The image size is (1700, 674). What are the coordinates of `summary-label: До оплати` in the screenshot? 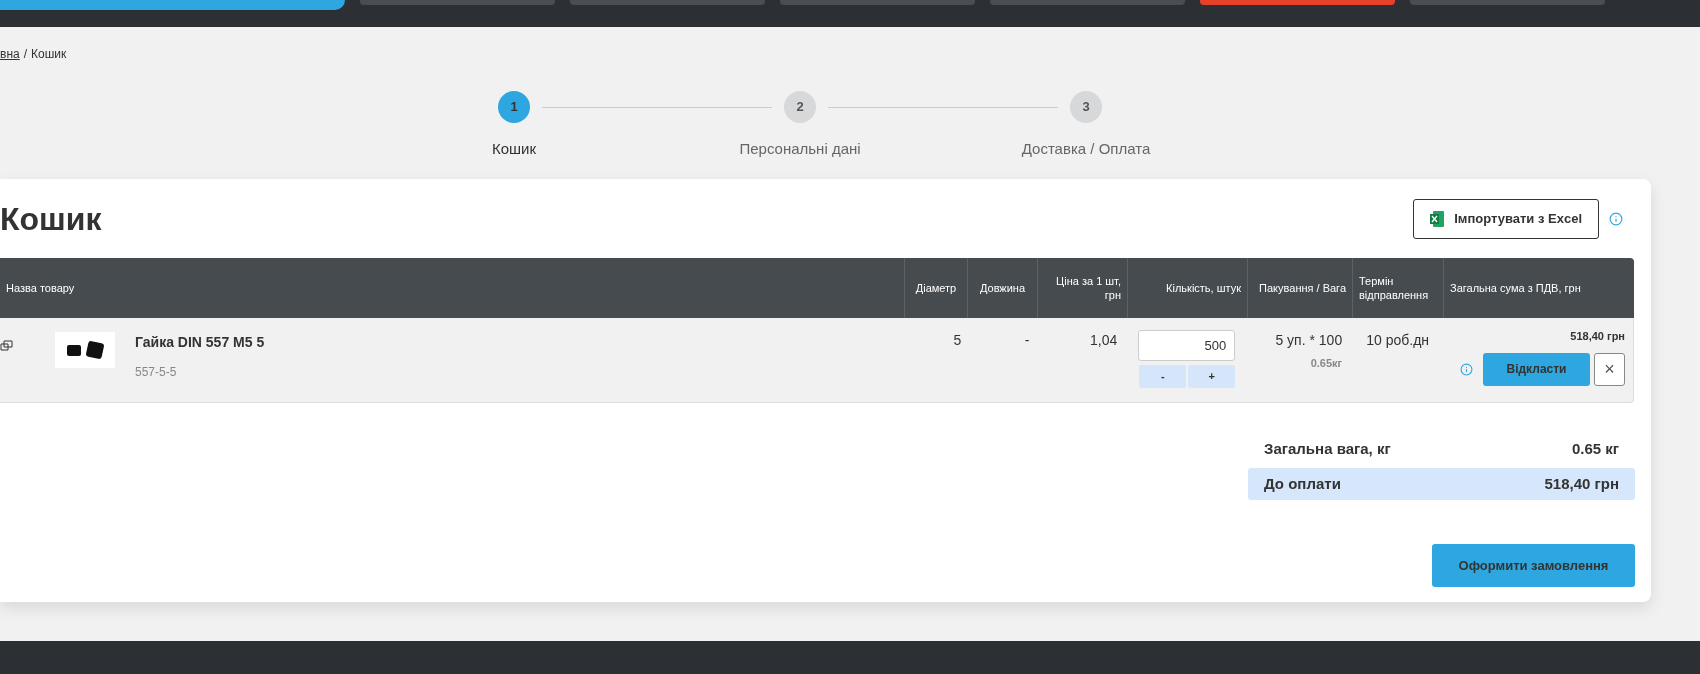 It's located at (1302, 483).